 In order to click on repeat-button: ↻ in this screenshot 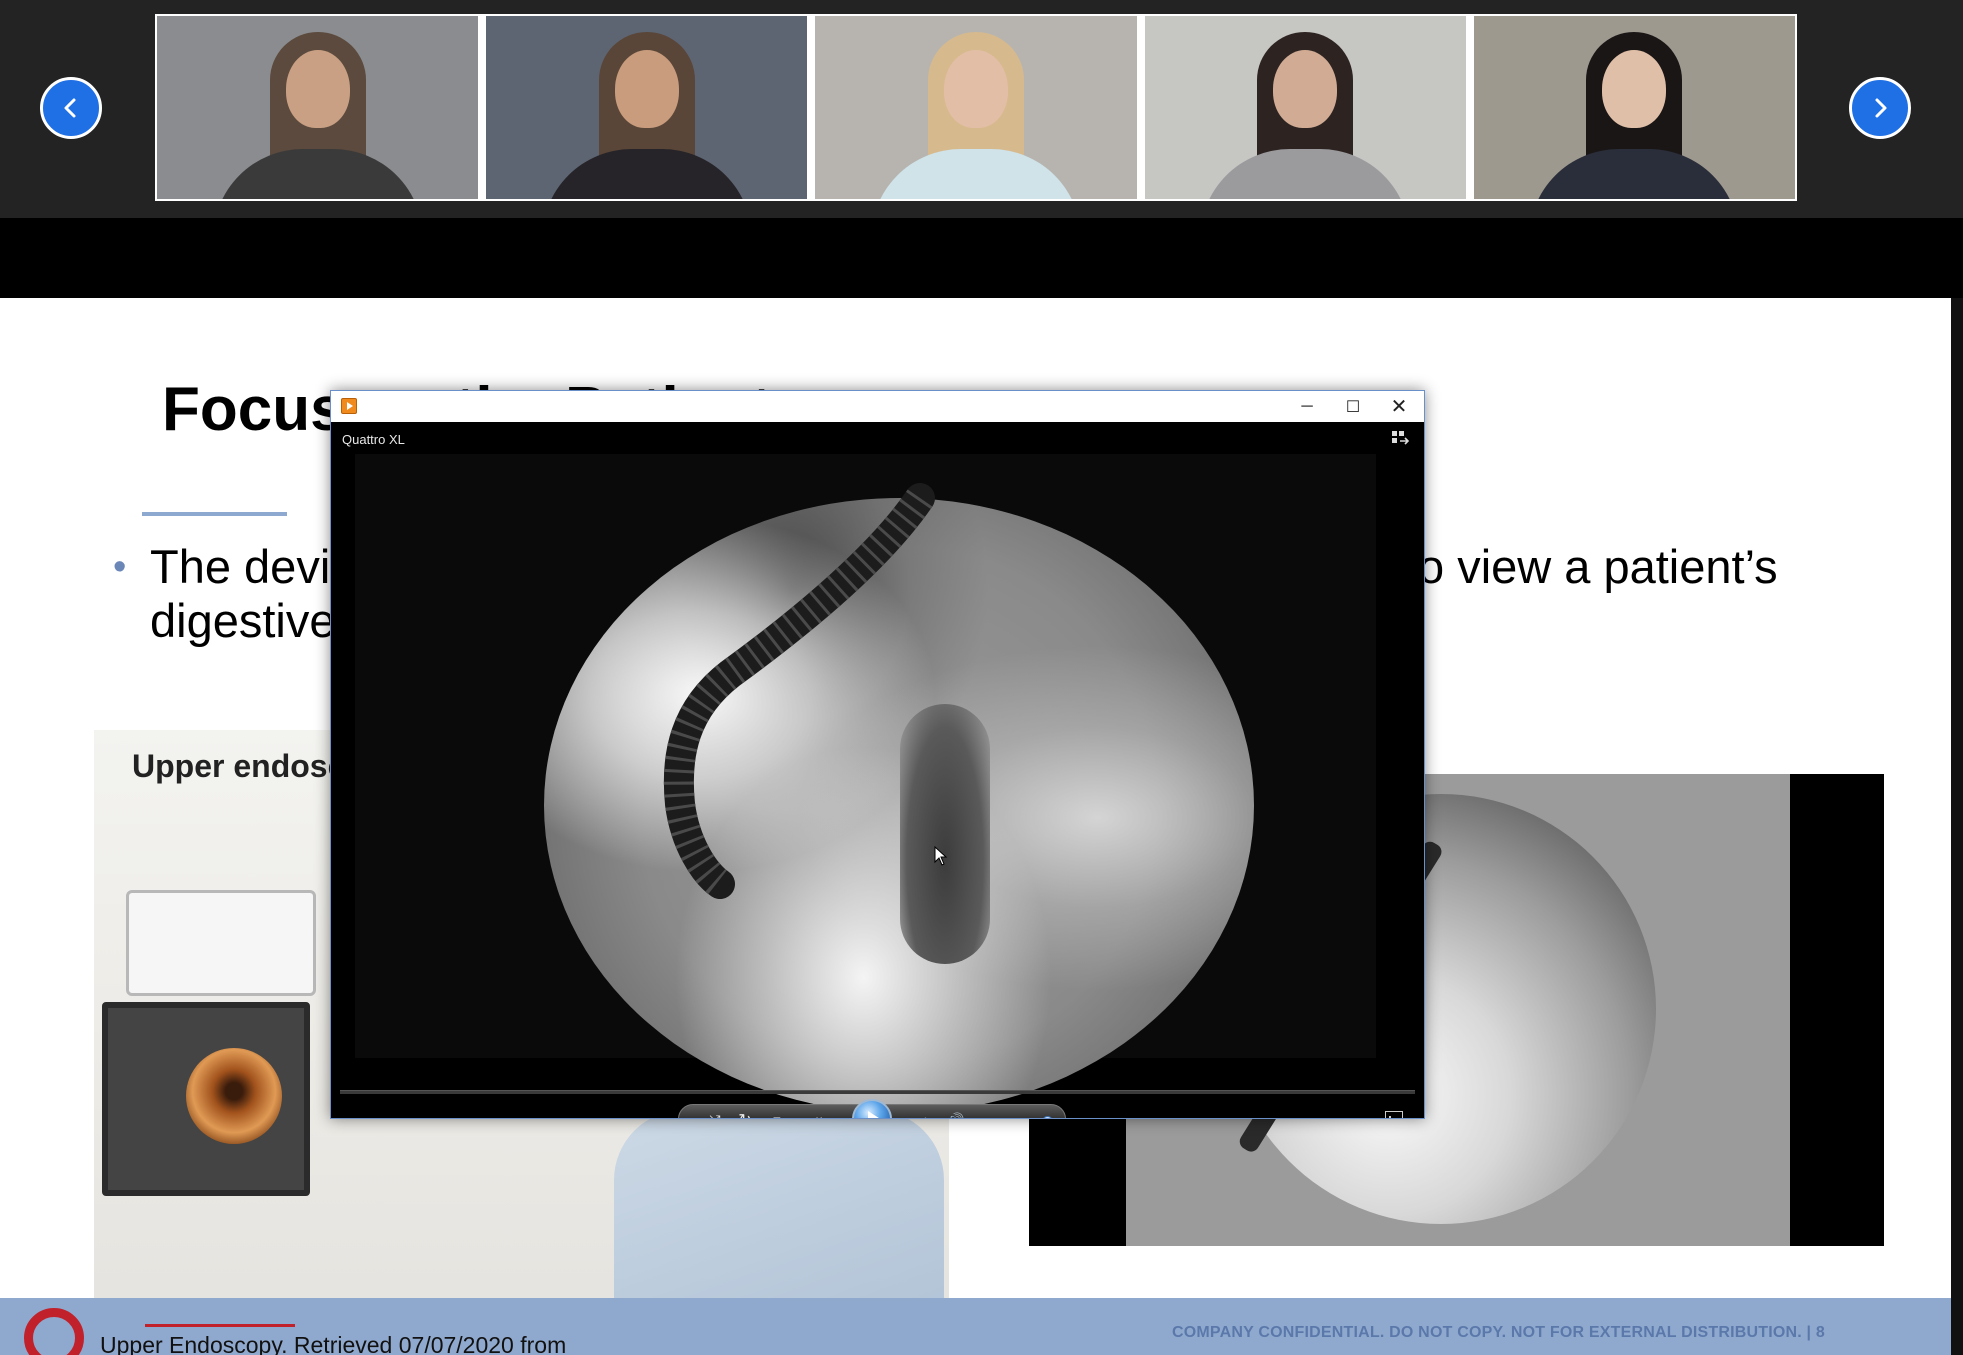, I will do `click(745, 1111)`.